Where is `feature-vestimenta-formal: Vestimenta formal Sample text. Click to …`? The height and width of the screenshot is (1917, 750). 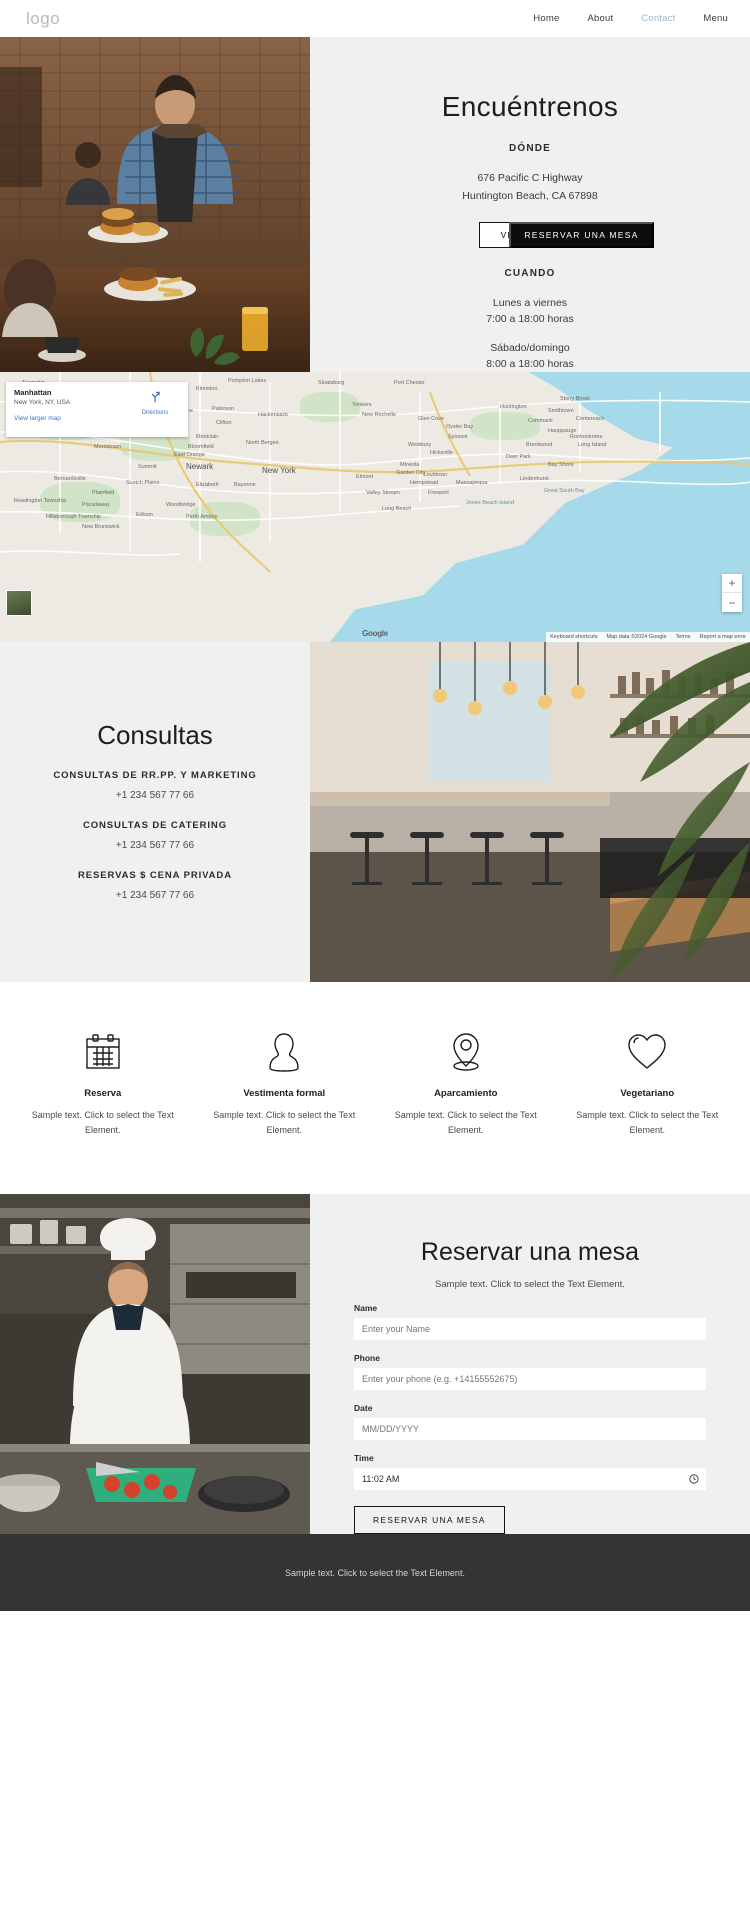 feature-vestimenta-formal: Vestimenta formal Sample text. Click to … is located at coordinates (285, 1084).